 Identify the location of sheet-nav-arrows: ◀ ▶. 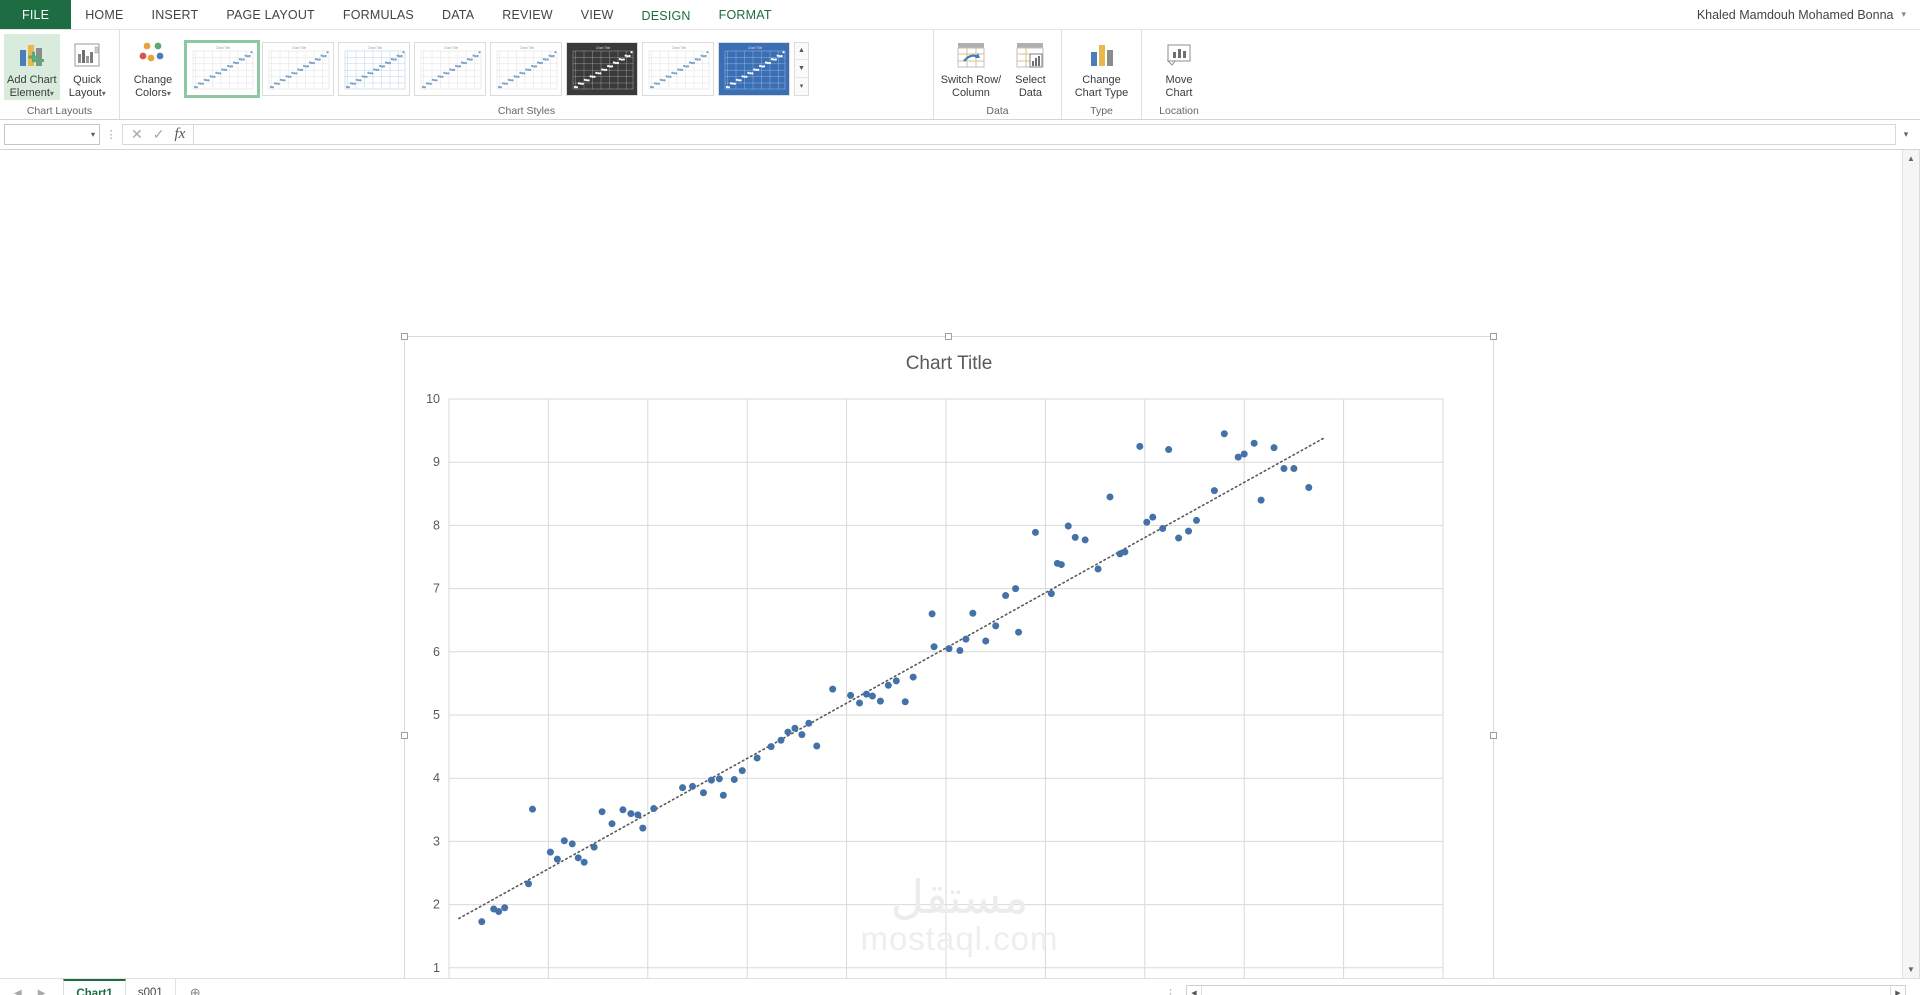
(31, 987).